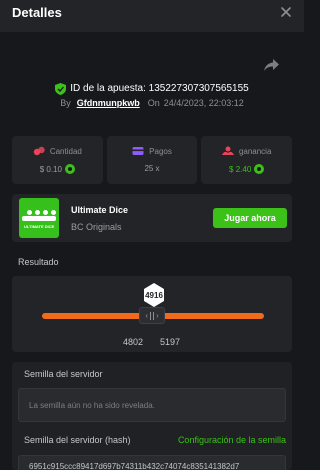 The image size is (320, 470). I want to click on stat-amount: Cantidad $ 0.10, so click(57, 160).